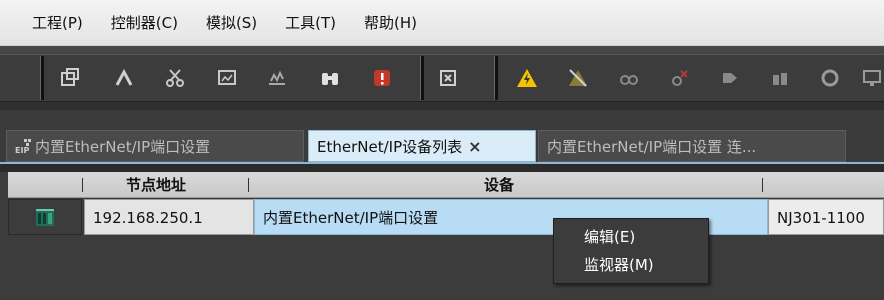 The image size is (884, 300). What do you see at coordinates (70, 78) in the screenshot?
I see `window-icon` at bounding box center [70, 78].